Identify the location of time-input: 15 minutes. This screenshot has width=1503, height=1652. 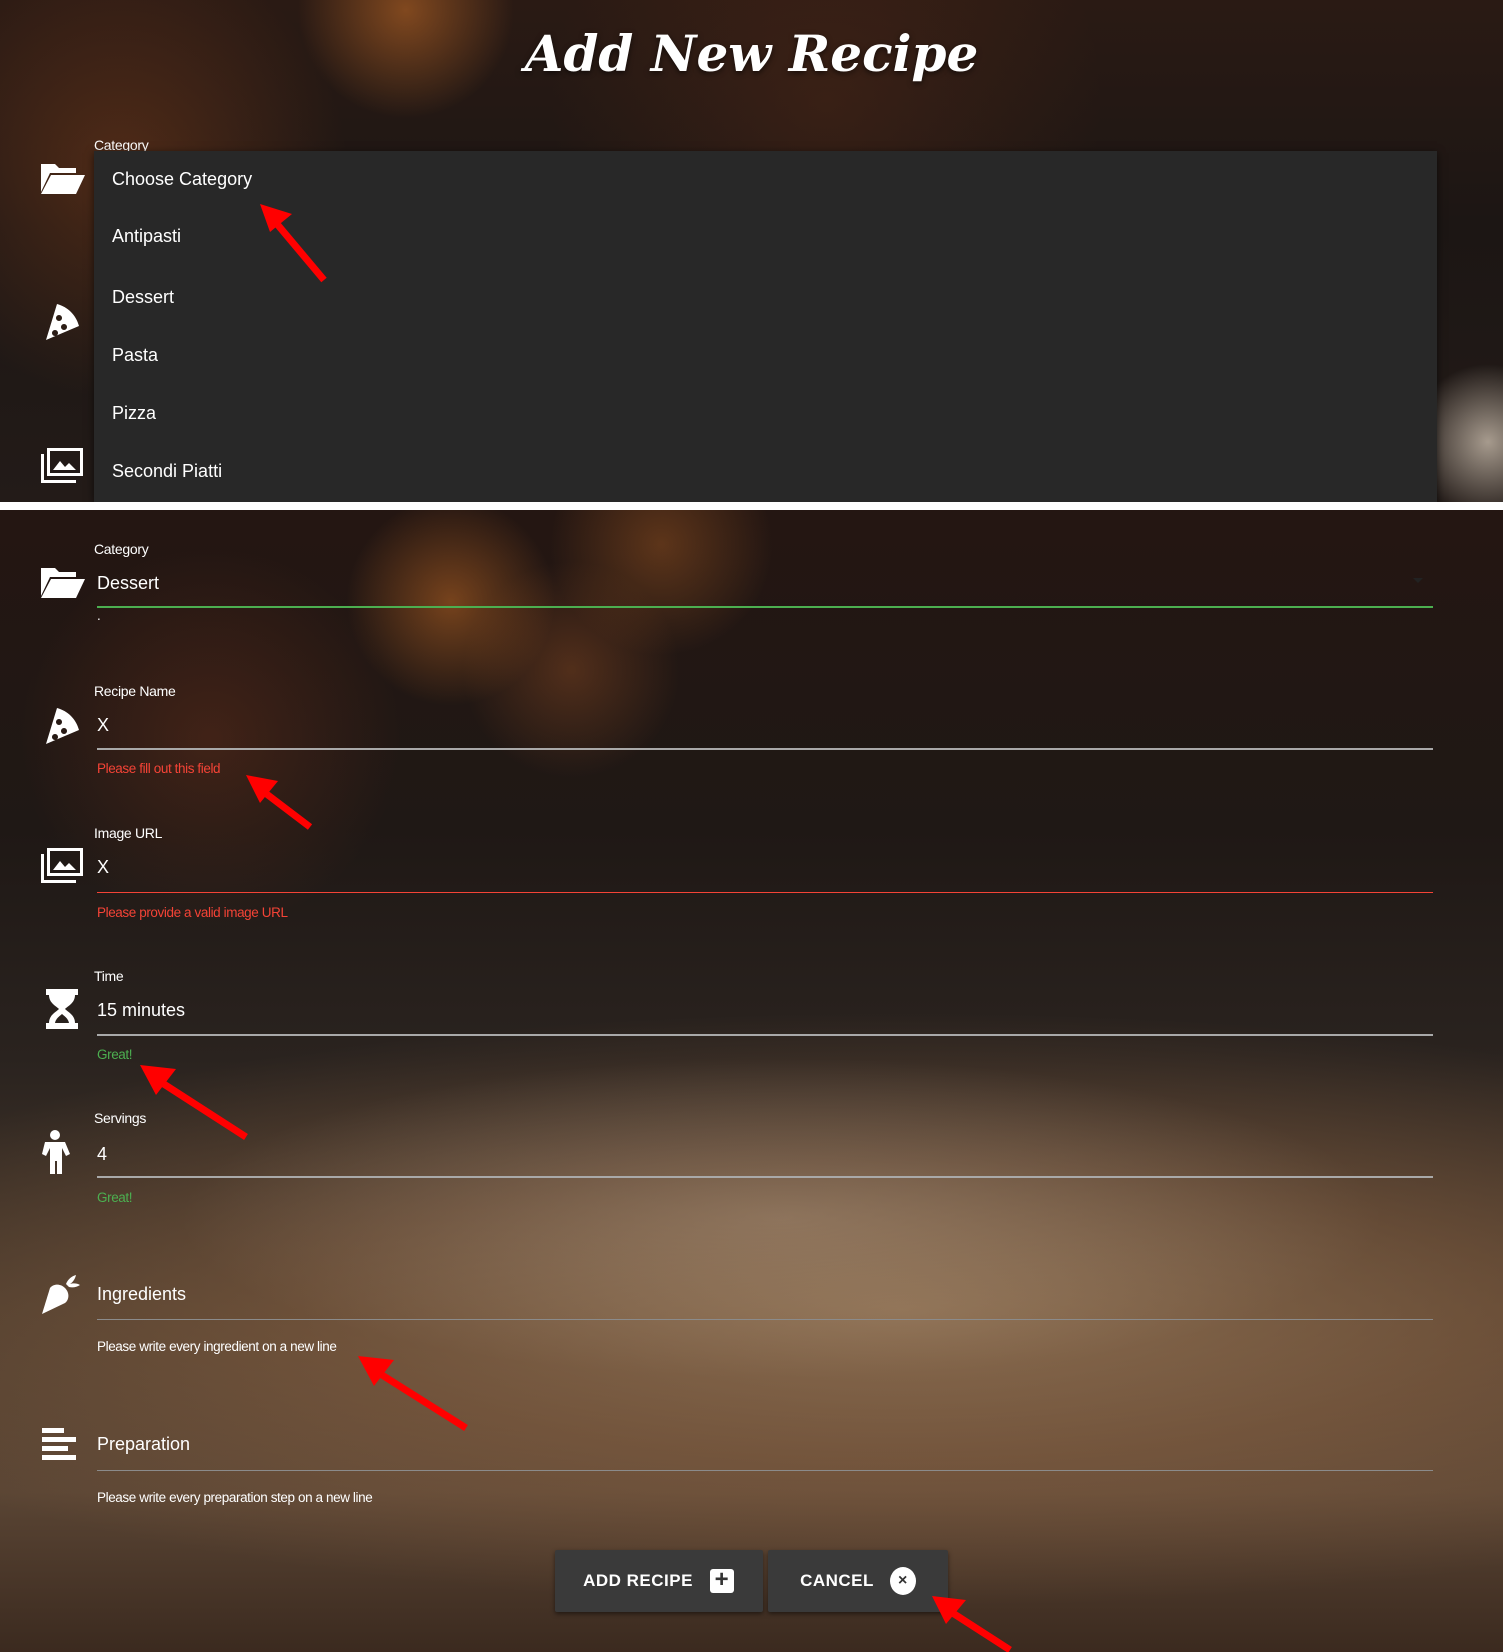
(141, 1010).